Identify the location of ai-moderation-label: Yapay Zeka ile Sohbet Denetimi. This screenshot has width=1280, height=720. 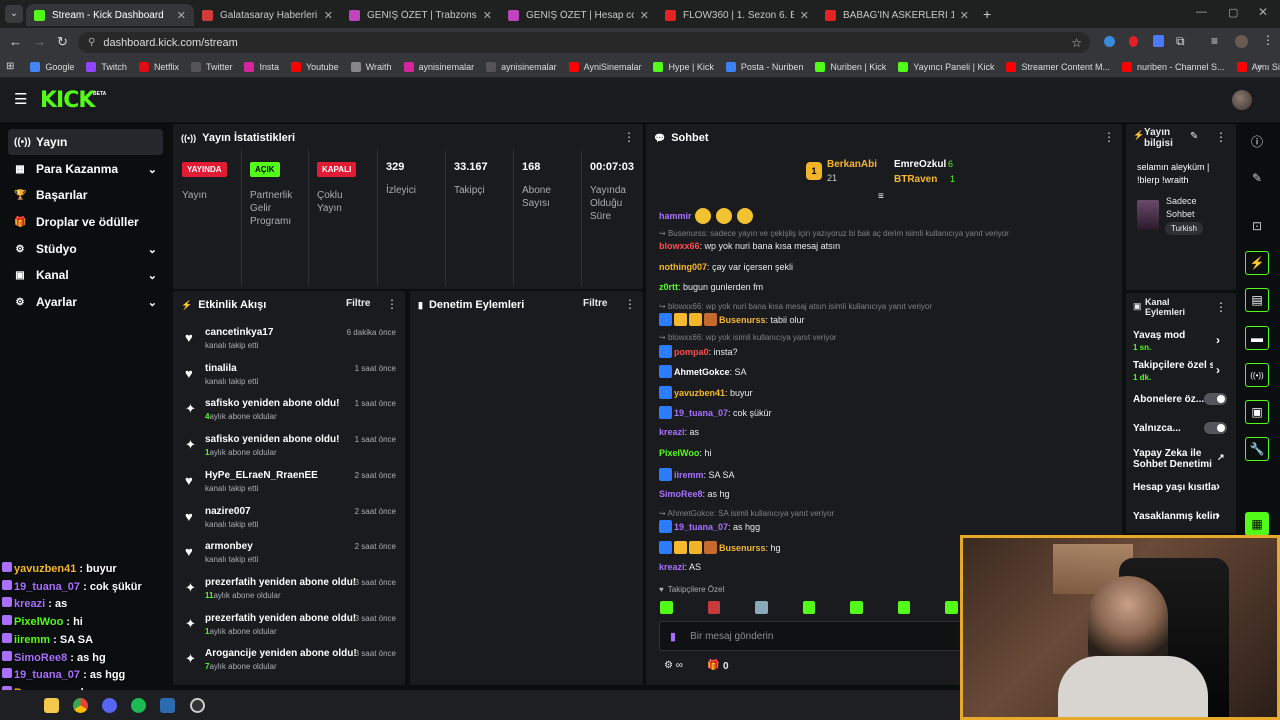
(1173, 459).